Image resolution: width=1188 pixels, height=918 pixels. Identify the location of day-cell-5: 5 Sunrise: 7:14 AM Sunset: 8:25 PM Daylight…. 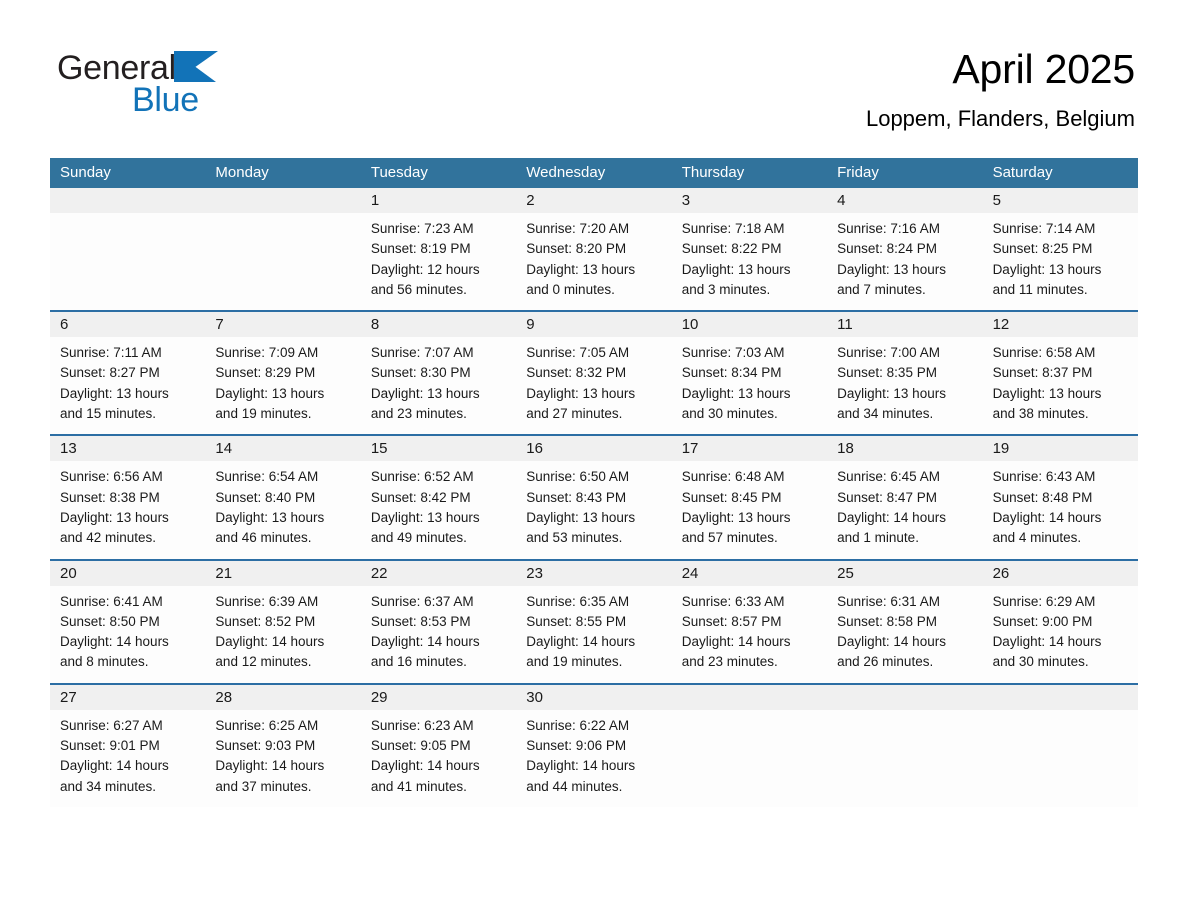
(1060, 249).